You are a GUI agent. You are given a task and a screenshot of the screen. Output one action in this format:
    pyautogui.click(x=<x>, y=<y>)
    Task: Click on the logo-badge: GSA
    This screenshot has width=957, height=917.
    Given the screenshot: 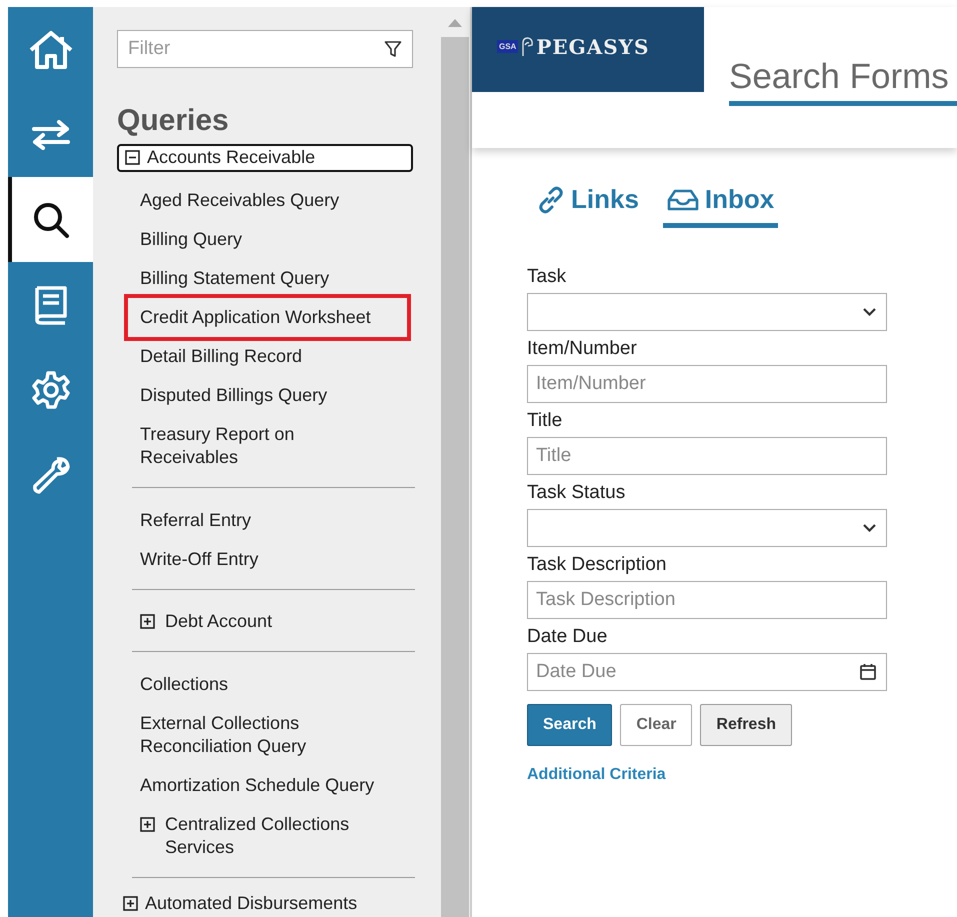 What is the action you would take?
    pyautogui.click(x=507, y=46)
    